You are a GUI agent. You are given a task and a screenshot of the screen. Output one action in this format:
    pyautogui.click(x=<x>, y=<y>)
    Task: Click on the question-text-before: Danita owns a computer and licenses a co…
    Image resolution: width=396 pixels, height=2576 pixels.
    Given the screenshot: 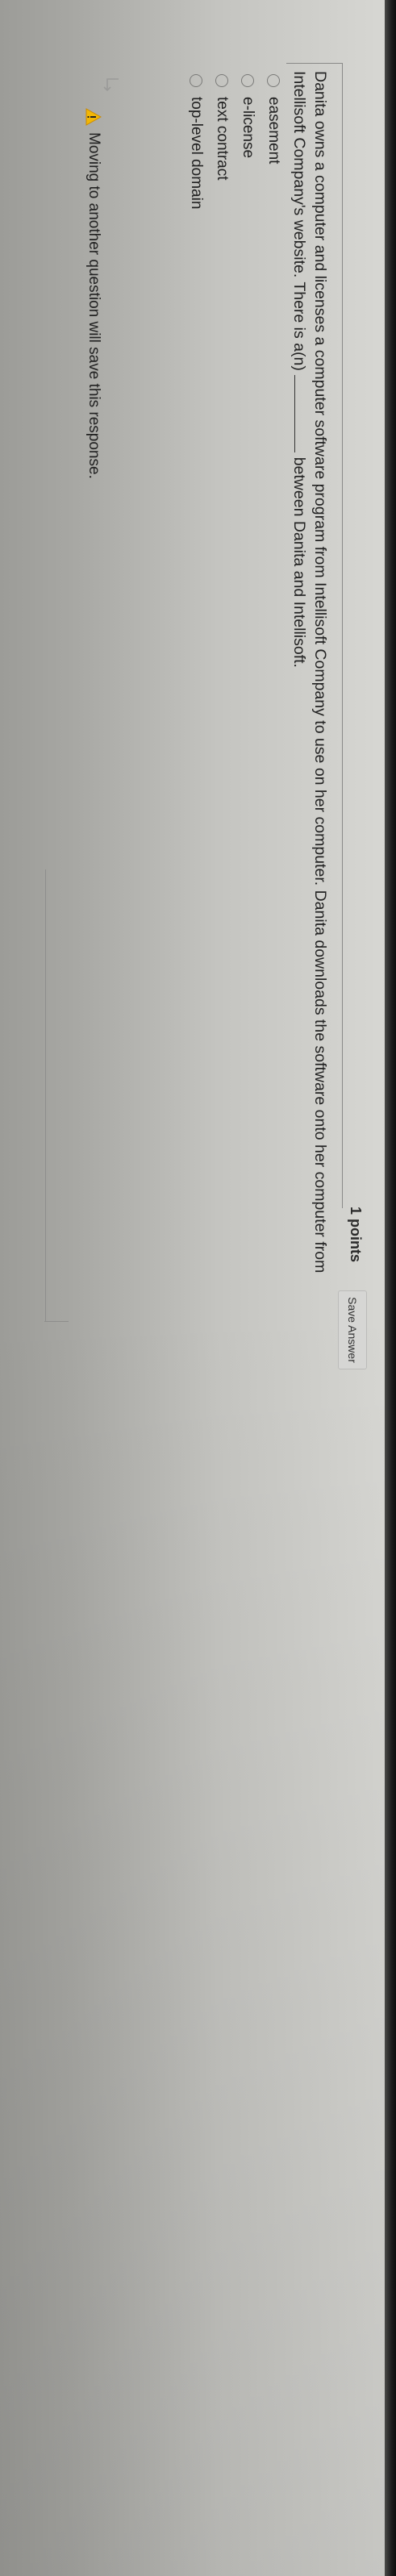 What is the action you would take?
    pyautogui.click(x=309, y=672)
    